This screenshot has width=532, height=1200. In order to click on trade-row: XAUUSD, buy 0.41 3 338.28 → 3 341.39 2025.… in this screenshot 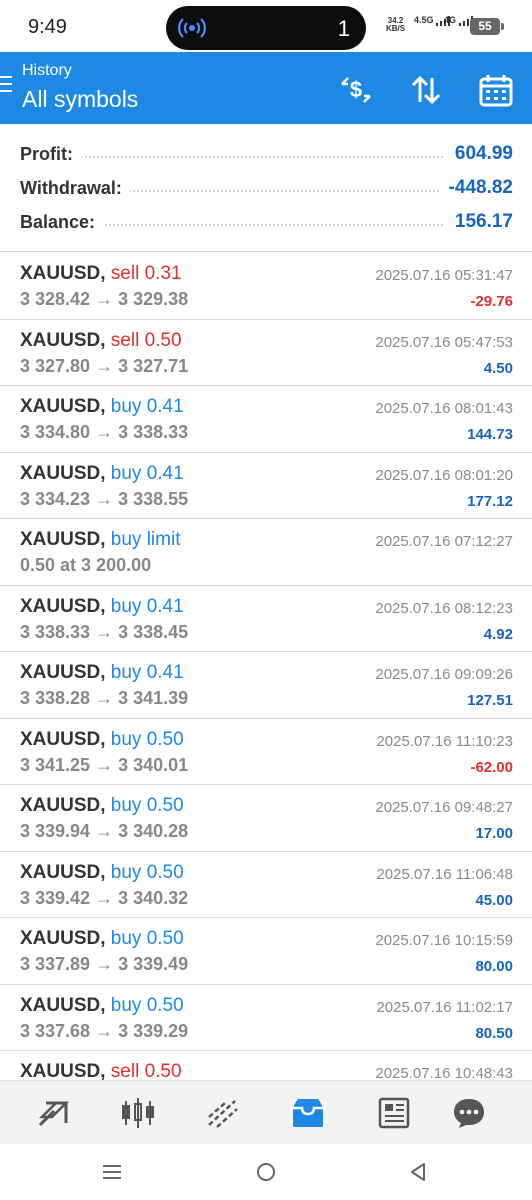, I will do `click(266, 685)`.